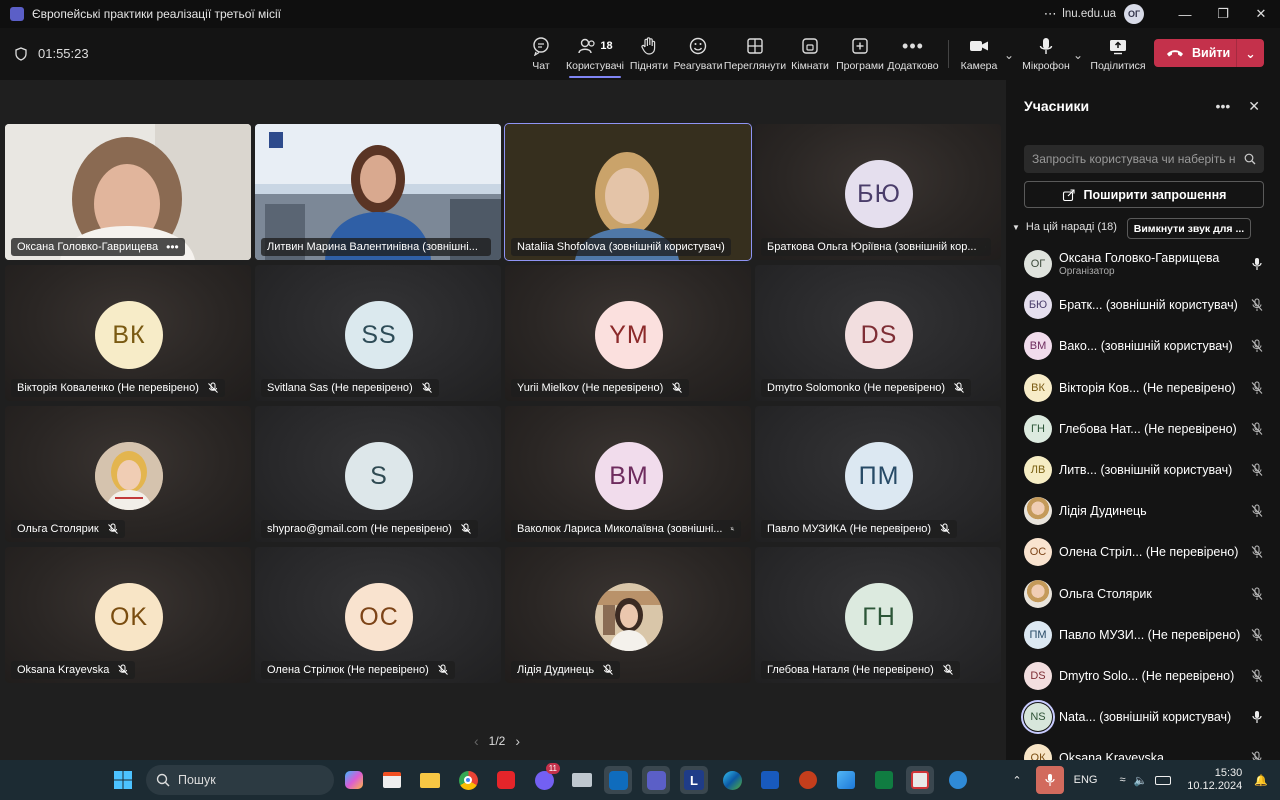  What do you see at coordinates (1144, 470) in the screenshot?
I see `participant-row: ЛВ Литв... (зовнішній користувач)` at bounding box center [1144, 470].